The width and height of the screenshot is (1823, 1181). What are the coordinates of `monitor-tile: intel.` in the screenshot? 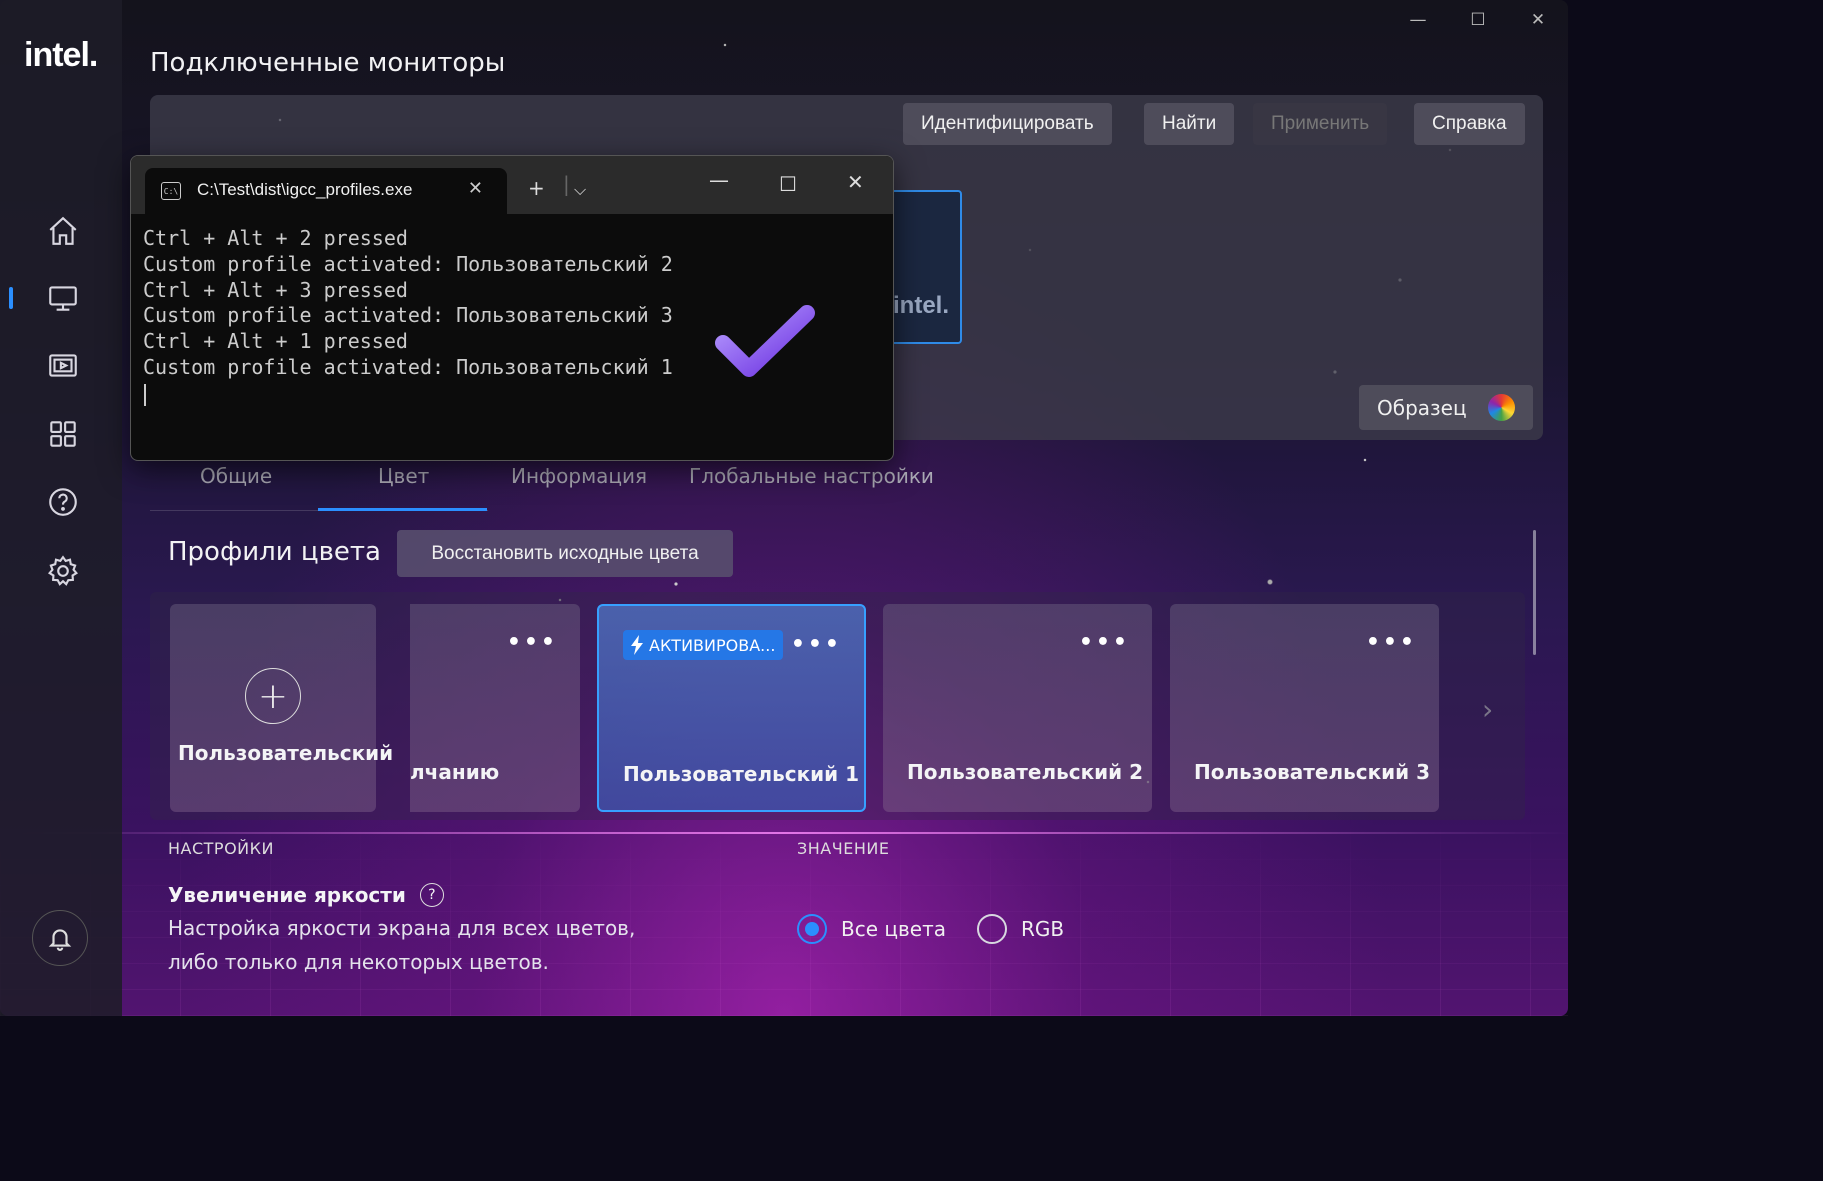 It's located at (923, 267).